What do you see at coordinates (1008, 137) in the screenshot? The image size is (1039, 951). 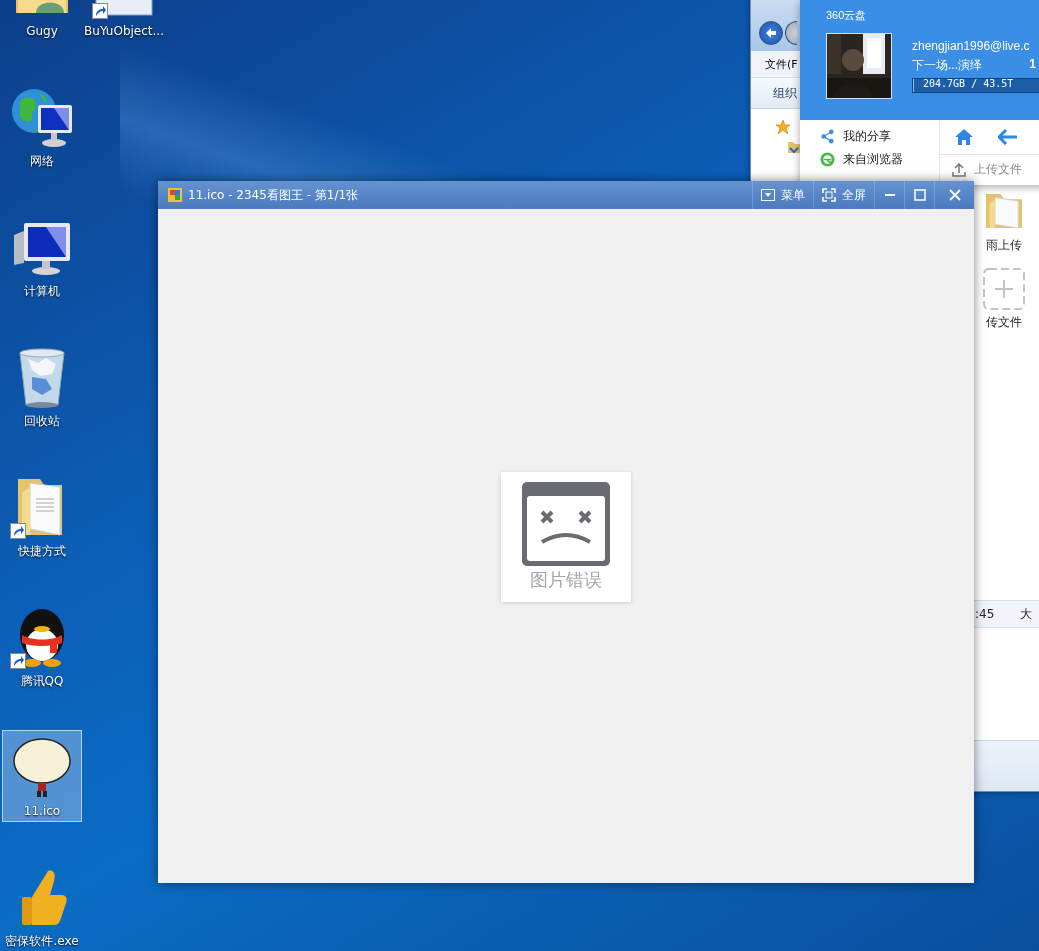 I see `back-arrow-icon` at bounding box center [1008, 137].